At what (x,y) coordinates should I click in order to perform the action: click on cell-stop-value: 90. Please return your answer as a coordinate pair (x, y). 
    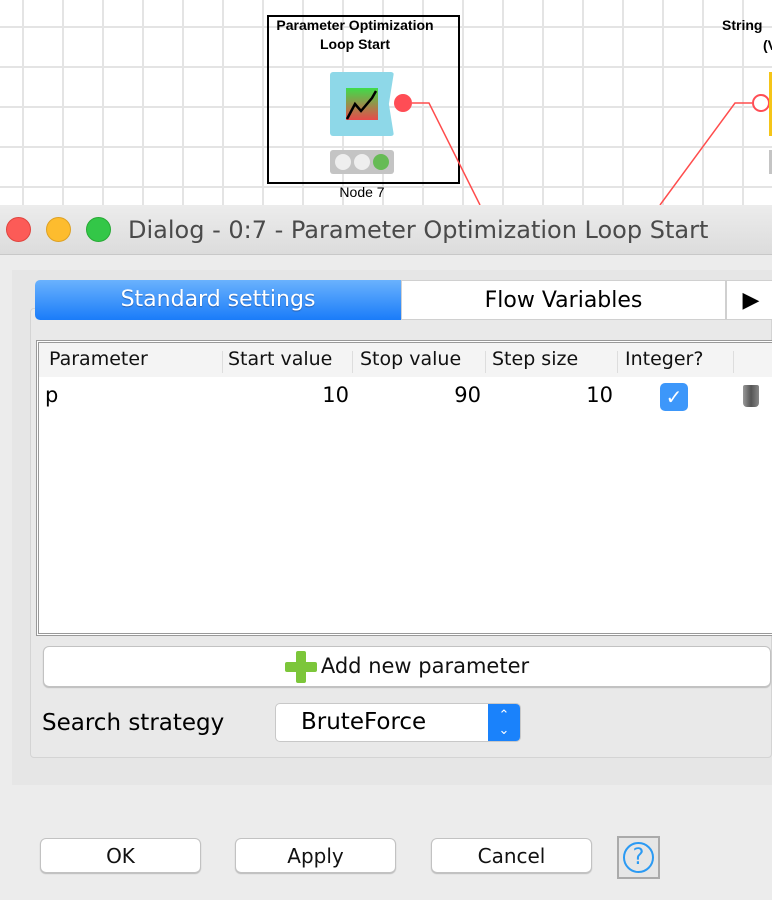
    Looking at the image, I should click on (426, 395).